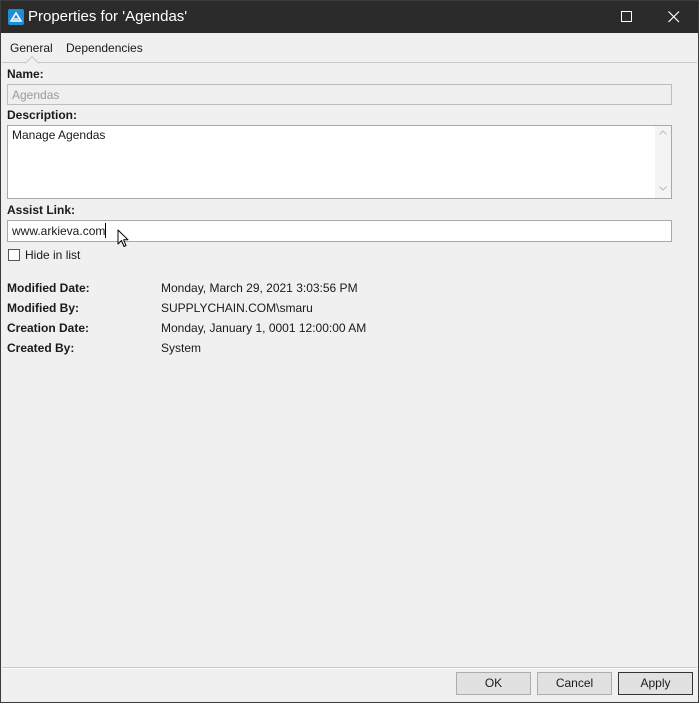  I want to click on text-caret, so click(105, 230).